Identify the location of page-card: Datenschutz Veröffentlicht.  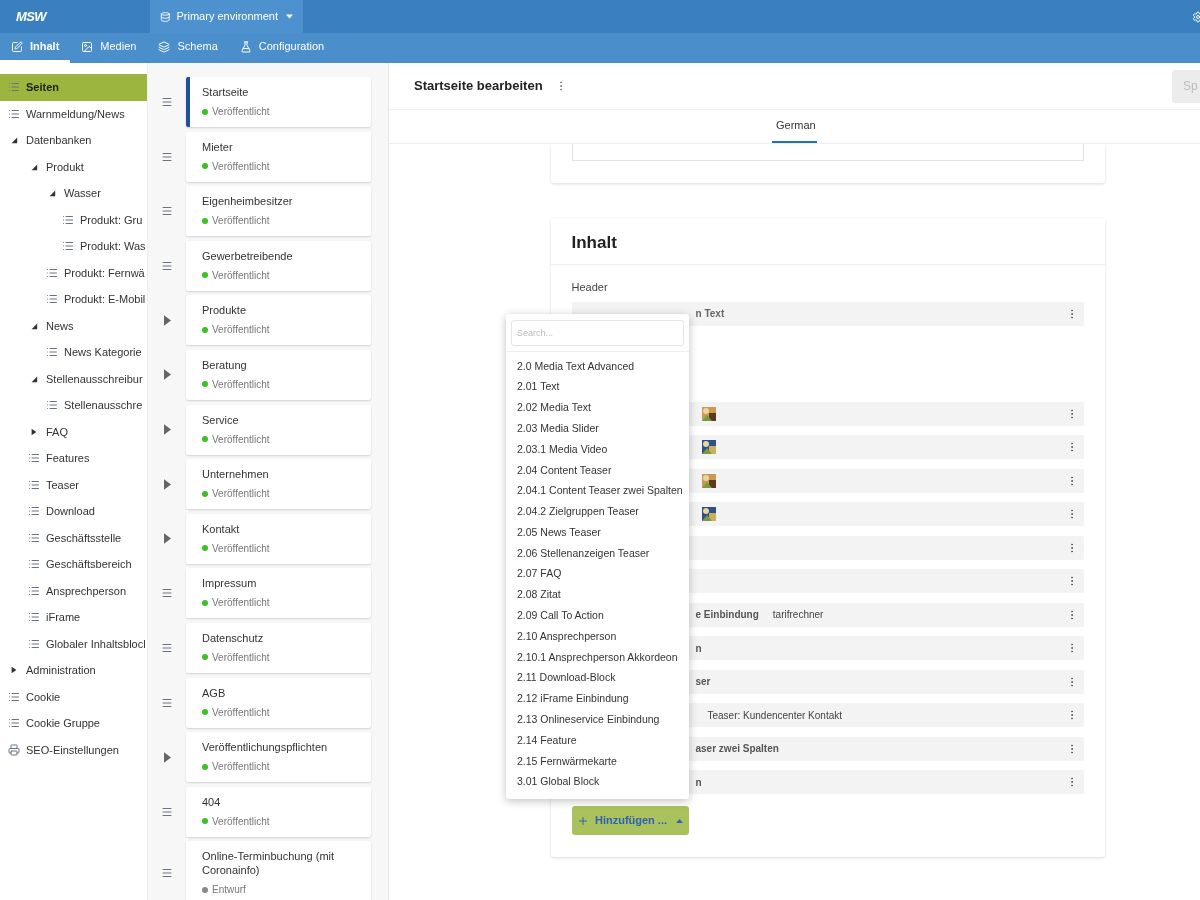
(278, 647).